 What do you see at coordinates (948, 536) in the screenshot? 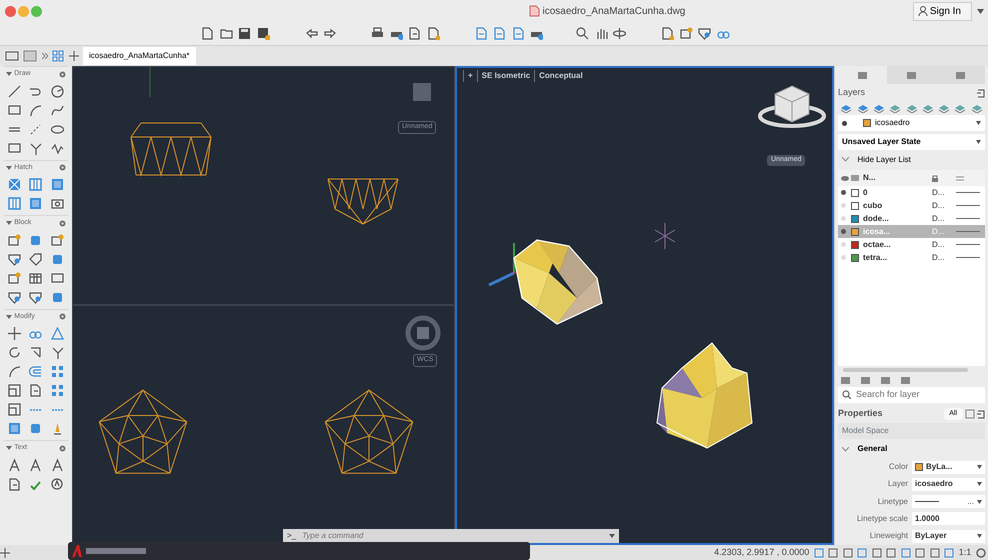
I see `property-field: ByLayer` at bounding box center [948, 536].